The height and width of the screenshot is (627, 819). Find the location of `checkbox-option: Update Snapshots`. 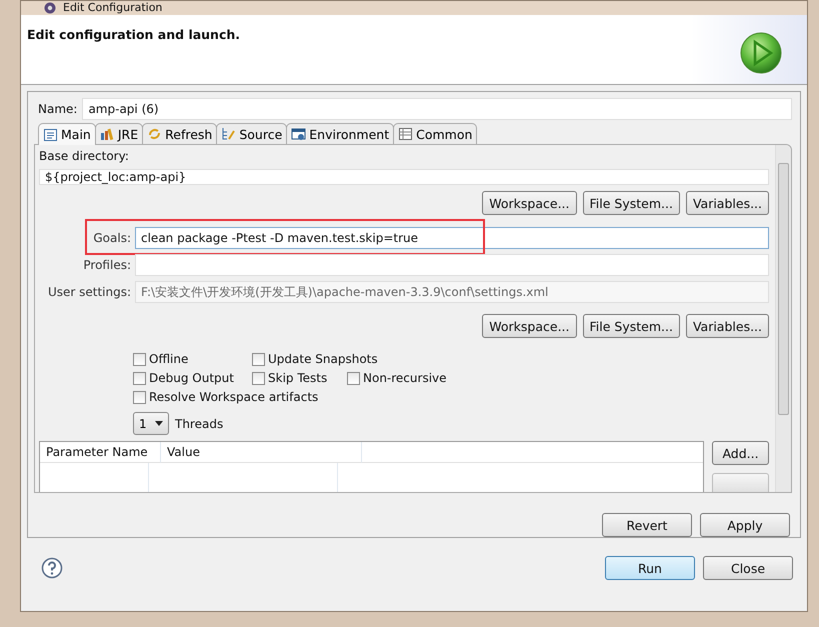

checkbox-option: Update Snapshots is located at coordinates (315, 359).